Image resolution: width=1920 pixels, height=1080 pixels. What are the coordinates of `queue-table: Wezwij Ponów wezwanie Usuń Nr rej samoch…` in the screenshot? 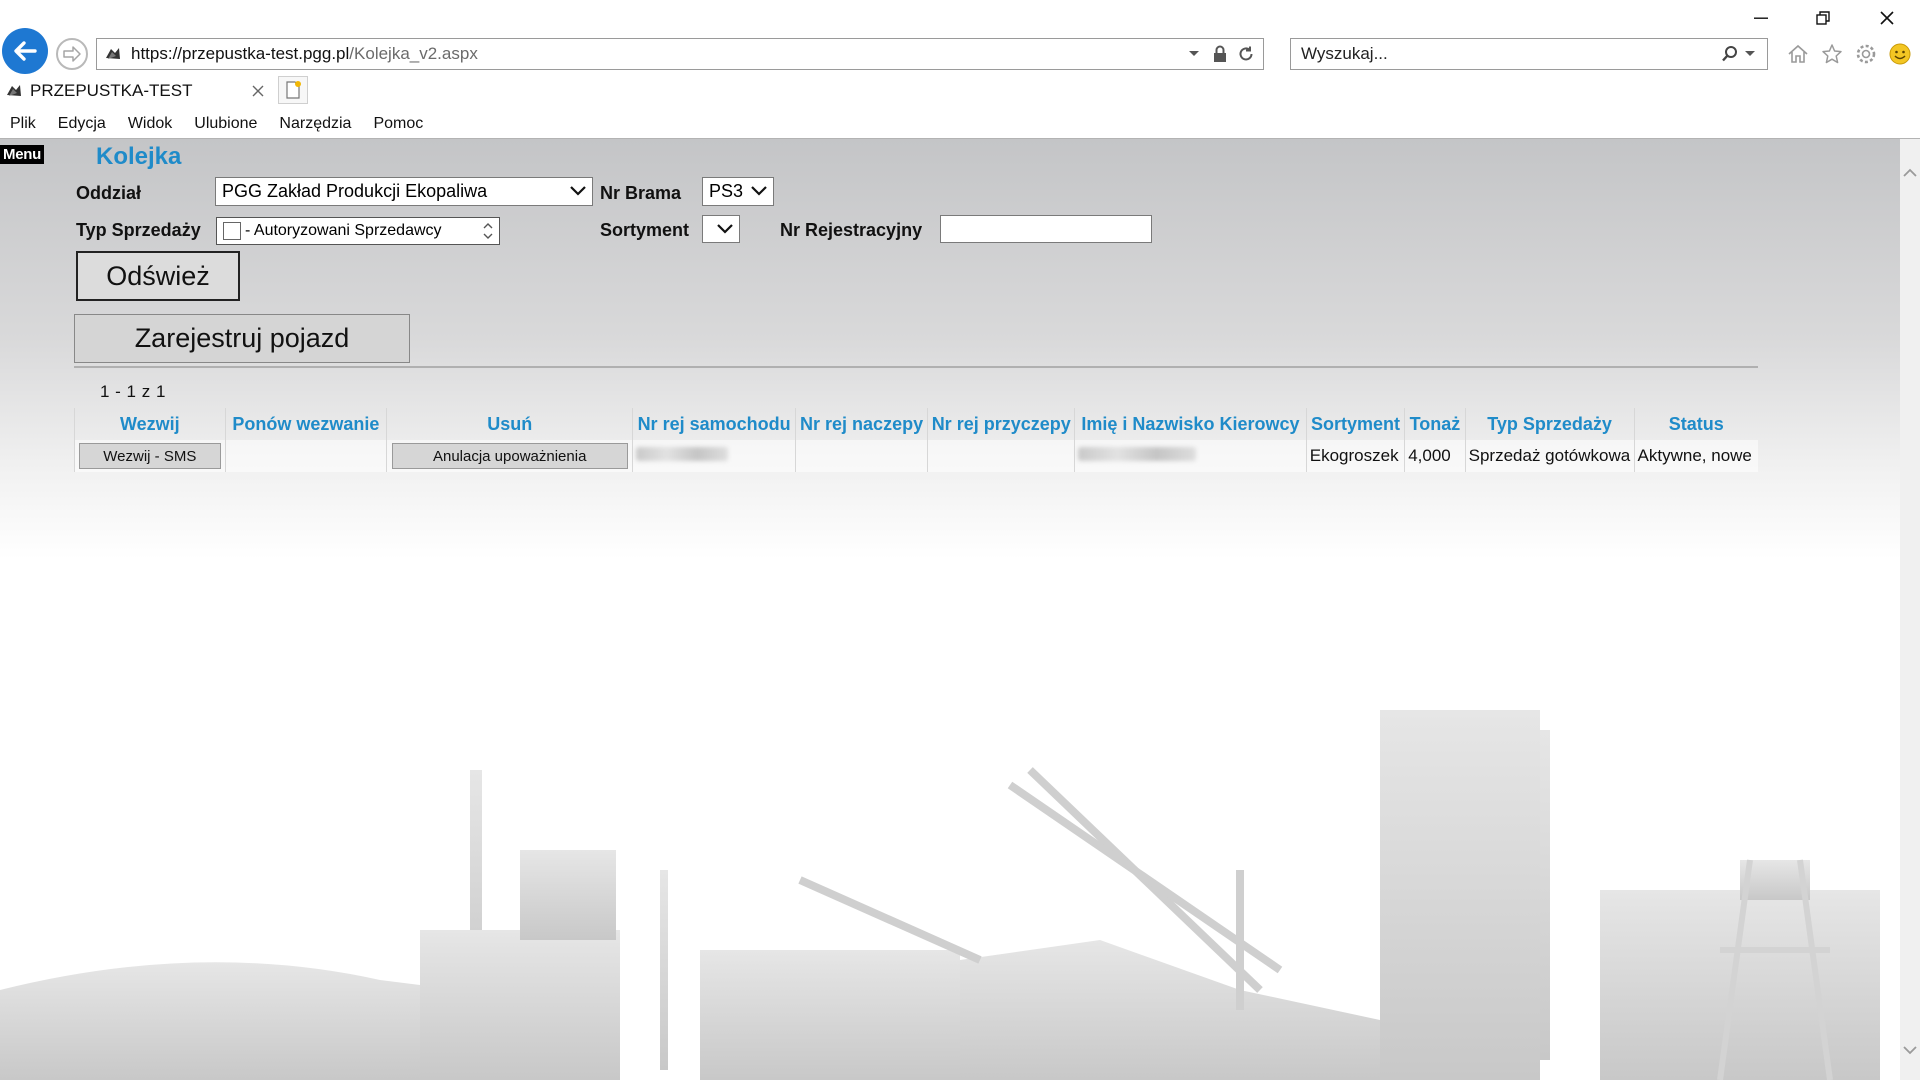 It's located at (916, 440).